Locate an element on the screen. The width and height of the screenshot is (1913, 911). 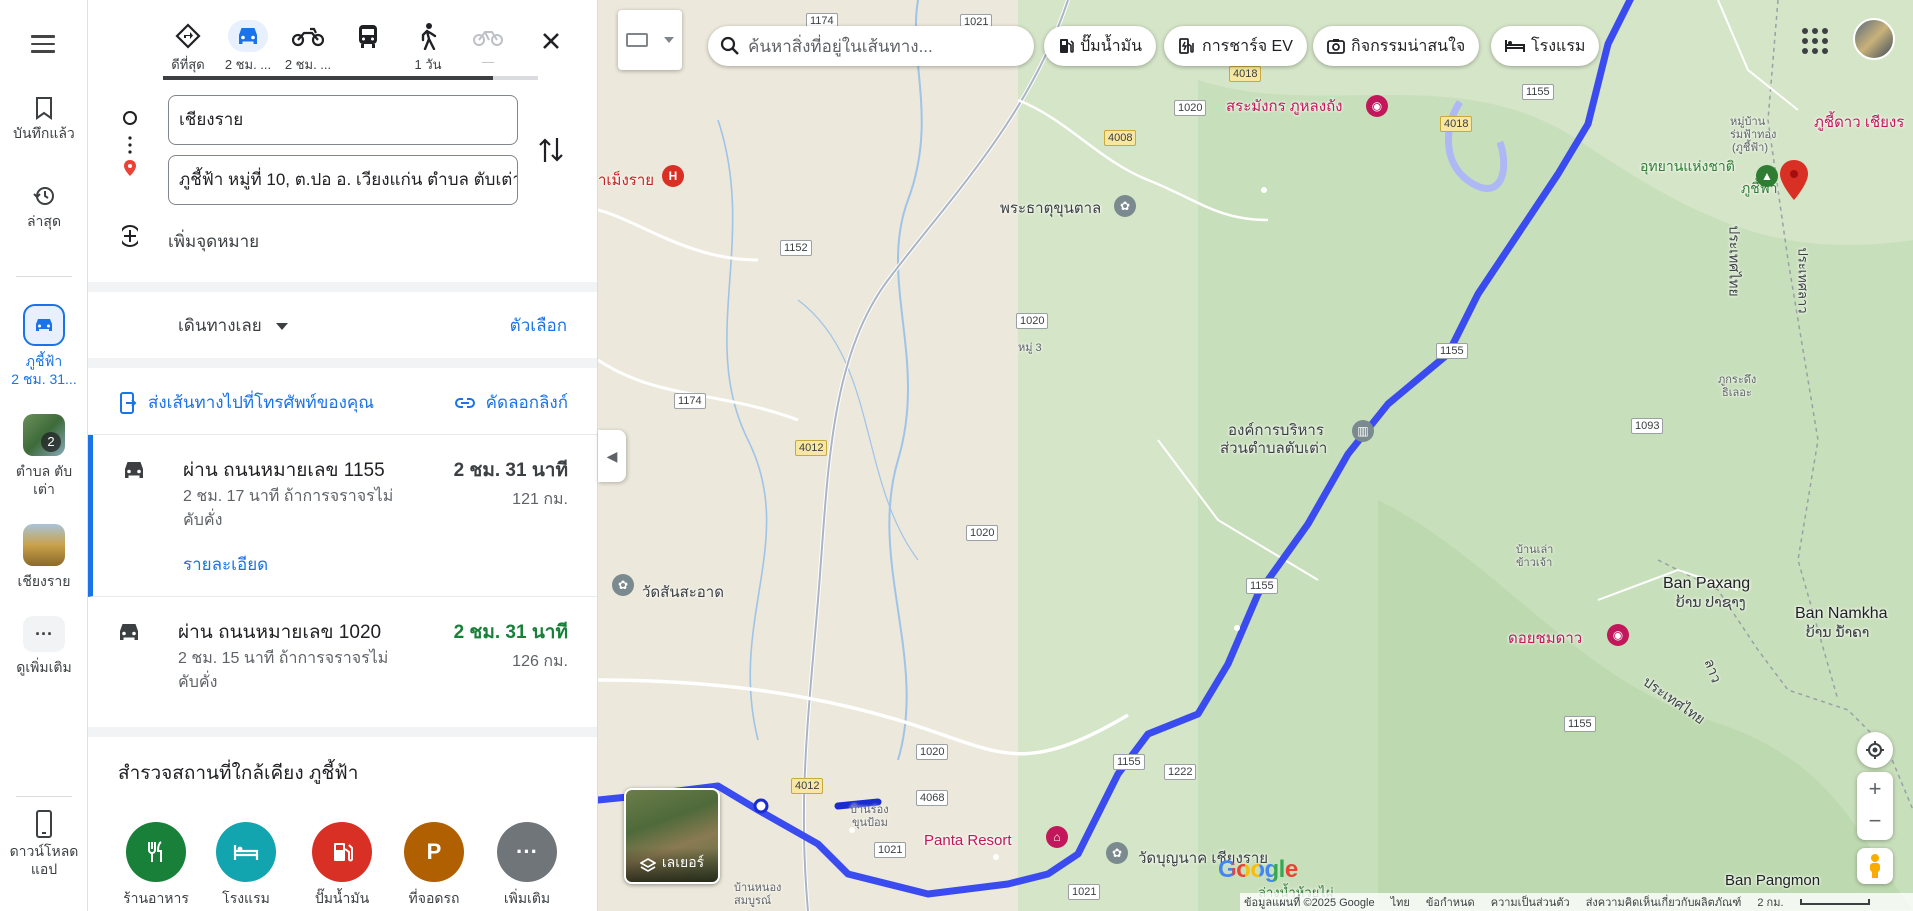
directions-icon is located at coordinates (188, 36).